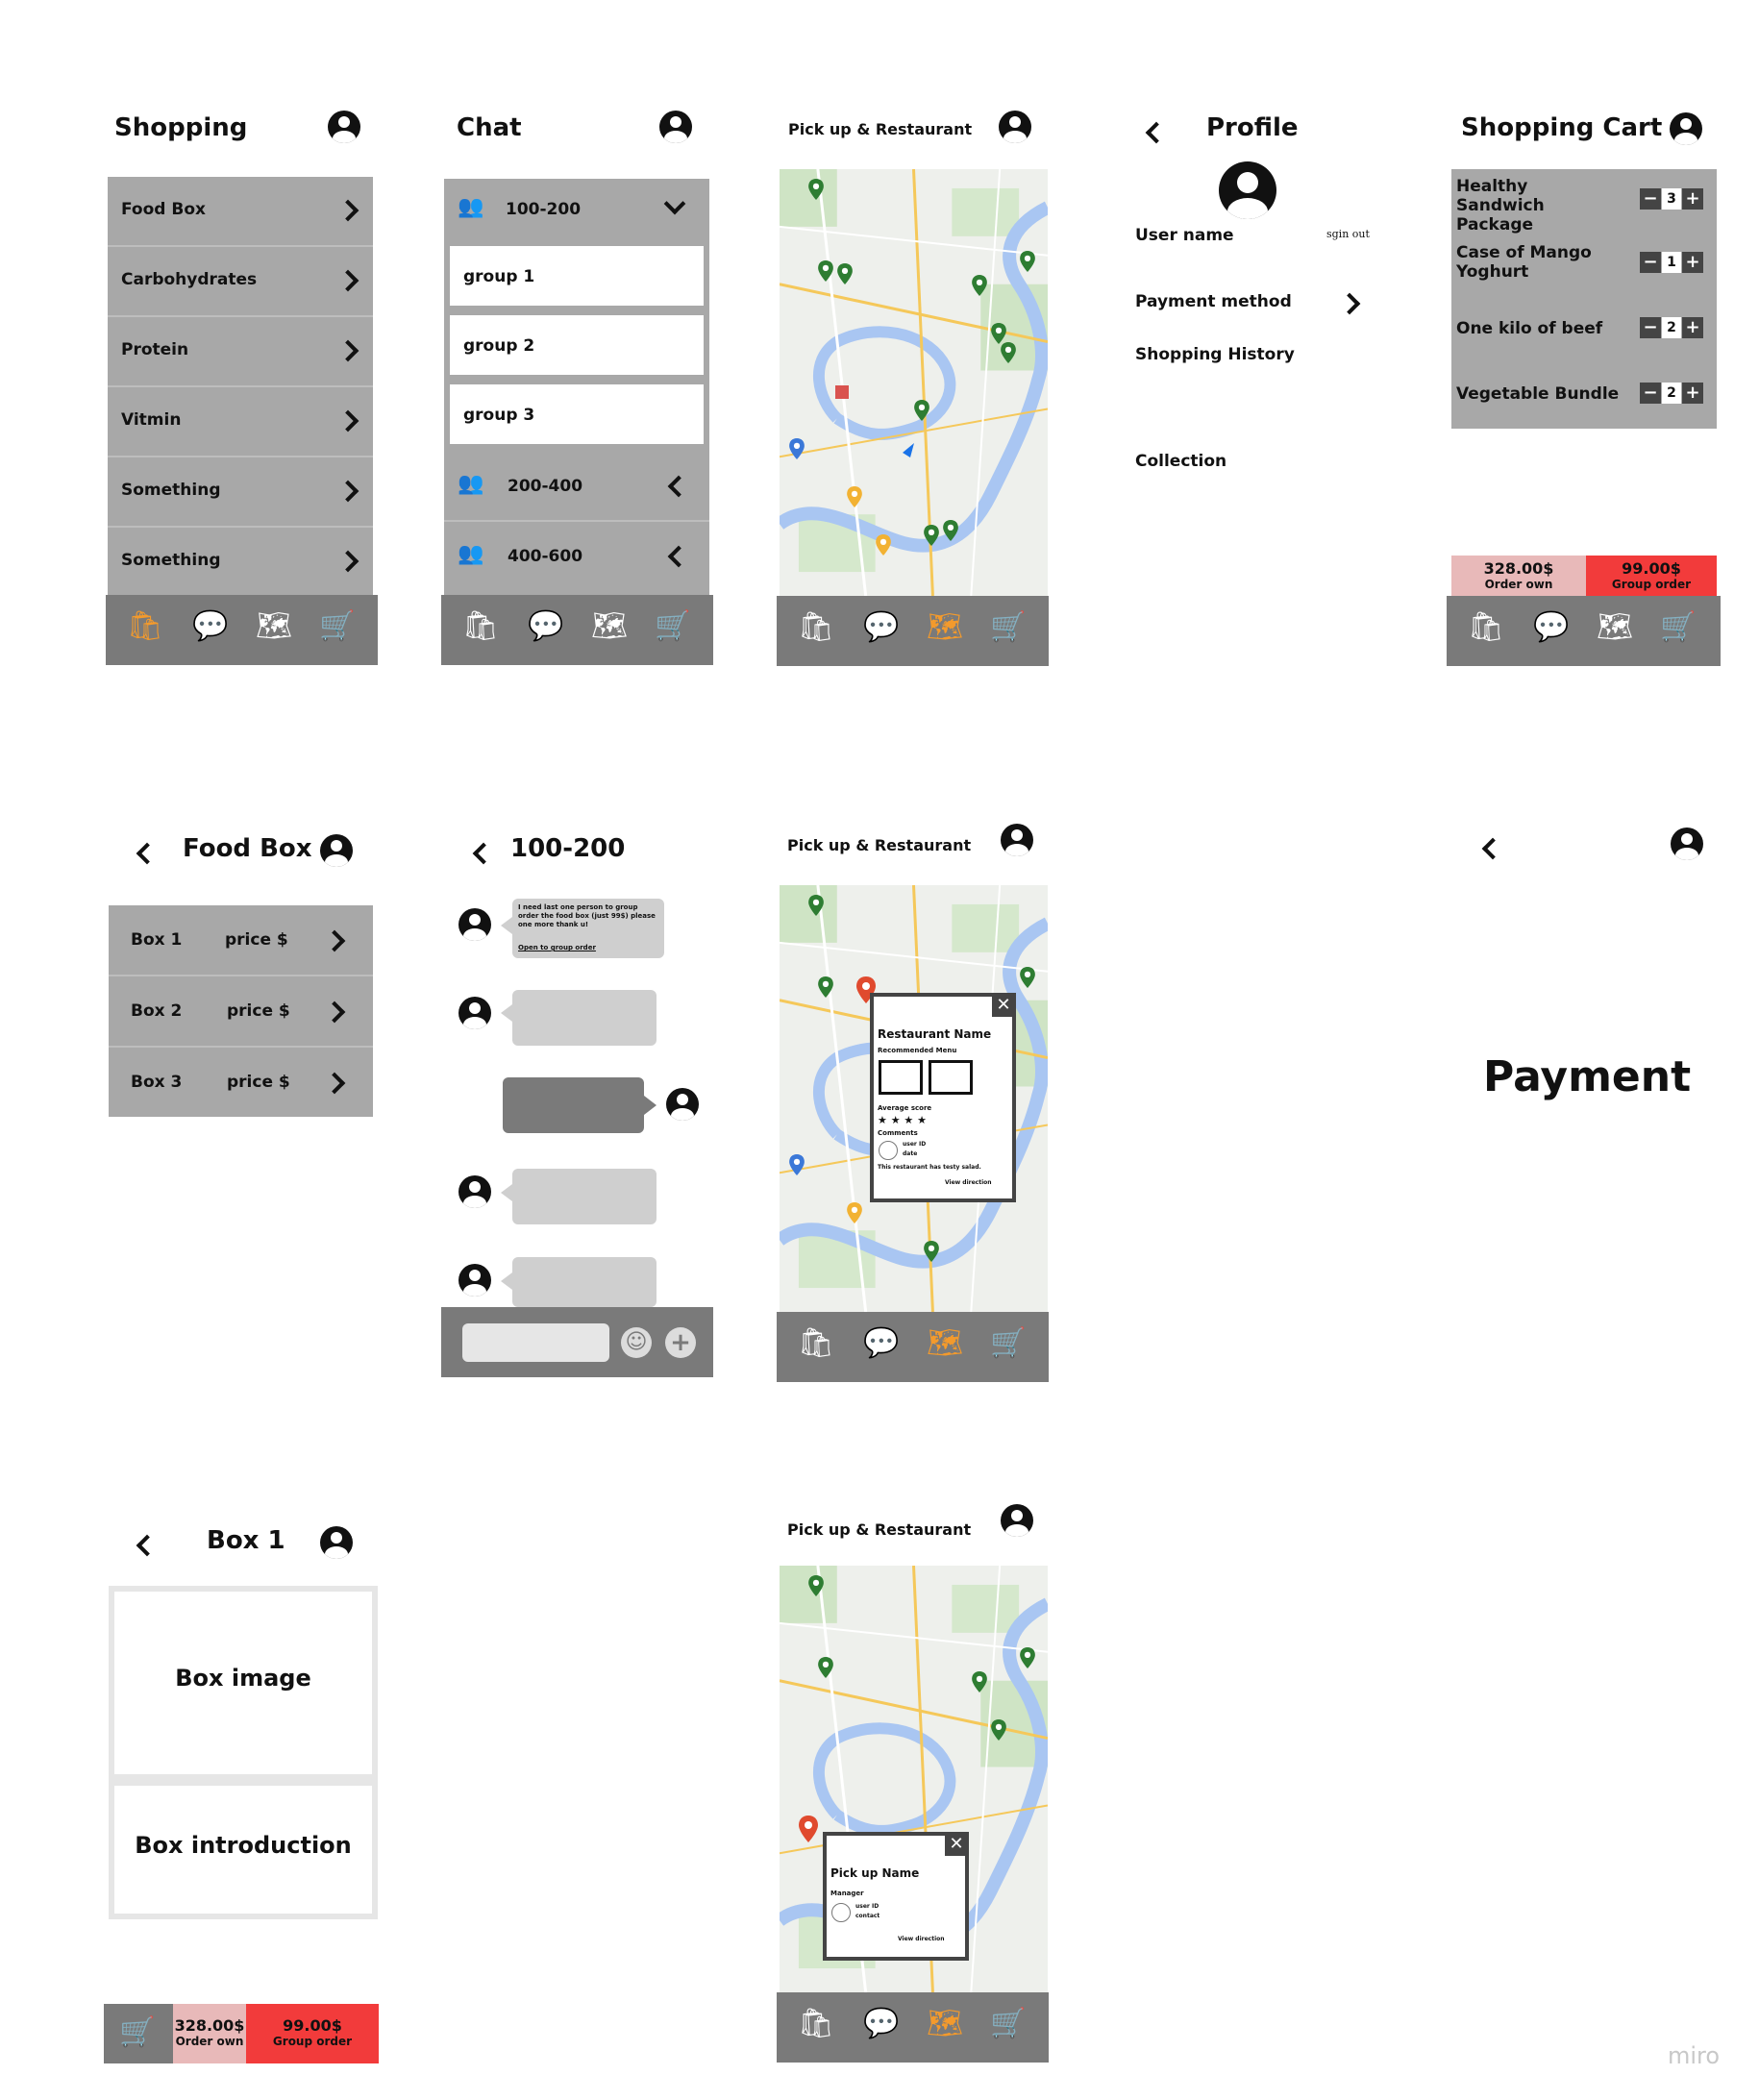 The image size is (1759, 2100). I want to click on section-100-200: 👥 100-200, so click(576, 210).